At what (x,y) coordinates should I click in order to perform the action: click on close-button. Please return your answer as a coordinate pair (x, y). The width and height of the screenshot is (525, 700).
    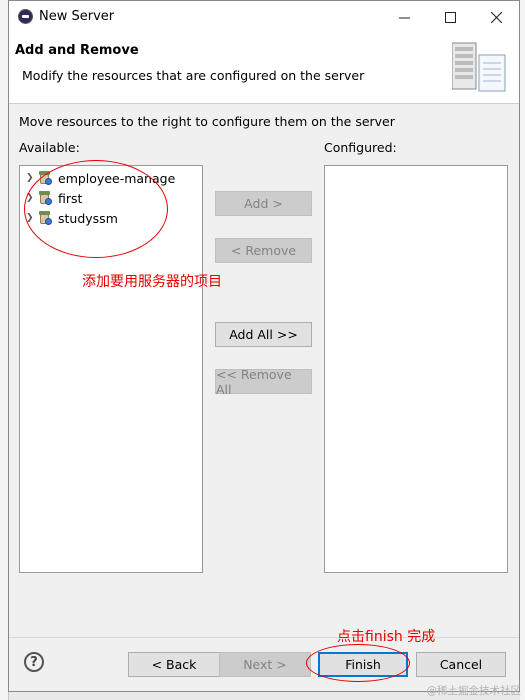
    Looking at the image, I should click on (496, 17).